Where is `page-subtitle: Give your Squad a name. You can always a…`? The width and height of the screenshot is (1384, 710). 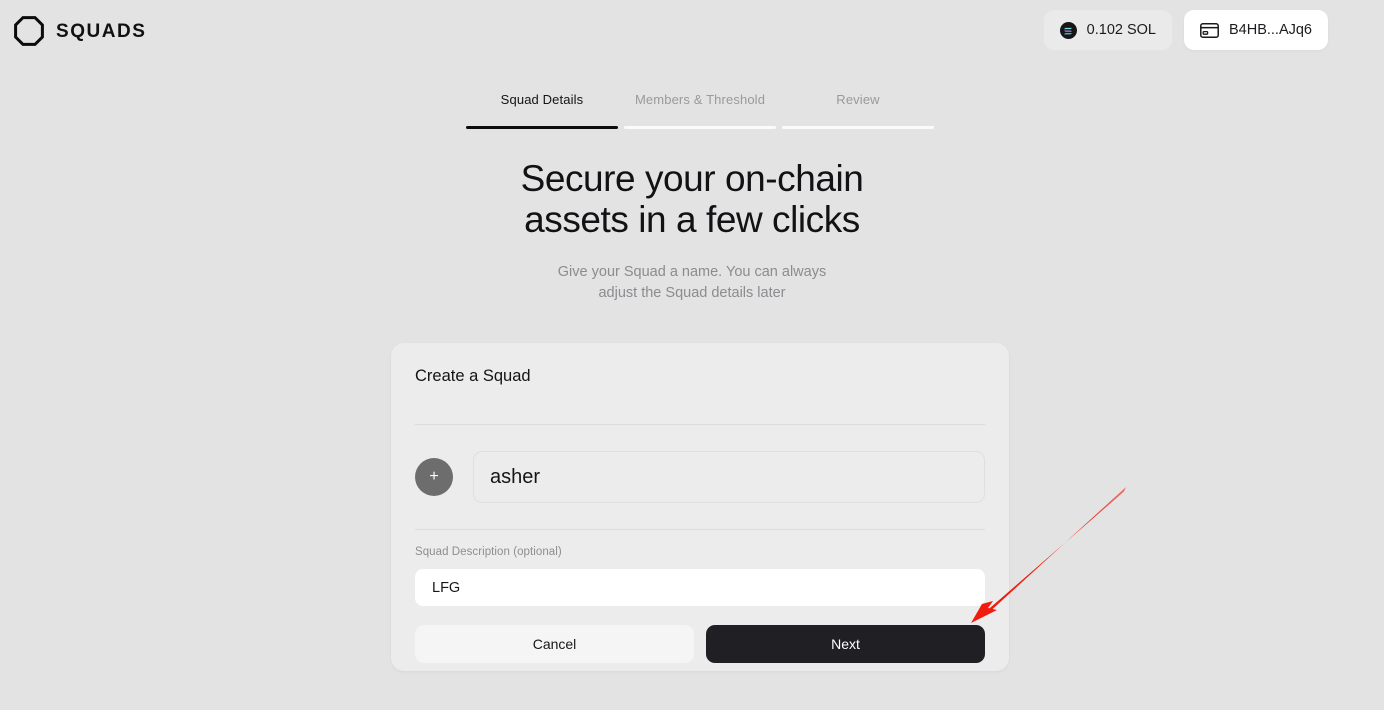
page-subtitle: Give your Squad a name. You can always a… is located at coordinates (692, 283).